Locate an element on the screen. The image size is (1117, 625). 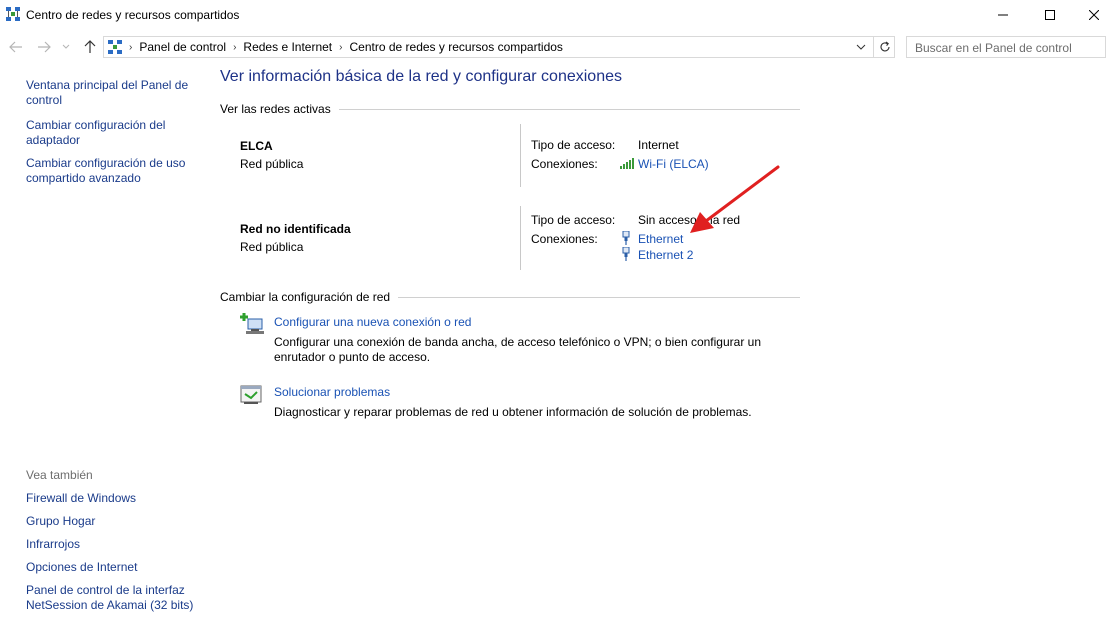
close-button is located at coordinates (1094, 15).